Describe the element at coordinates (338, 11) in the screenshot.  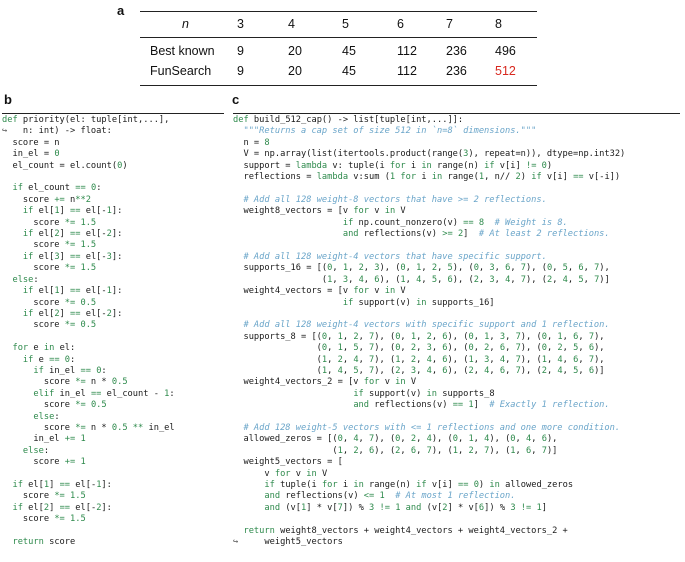
I see `table-top-rule` at that location.